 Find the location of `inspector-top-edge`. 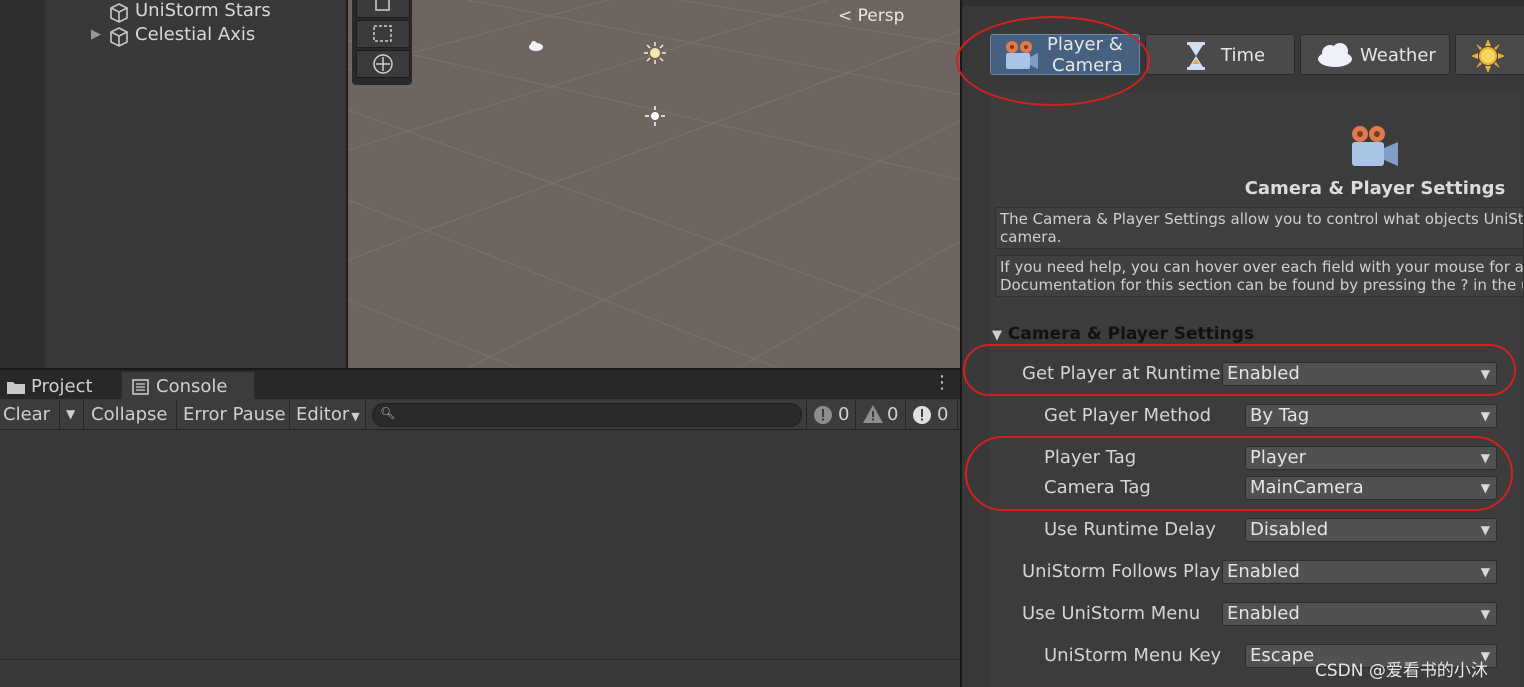

inspector-top-edge is located at coordinates (1243, 3).